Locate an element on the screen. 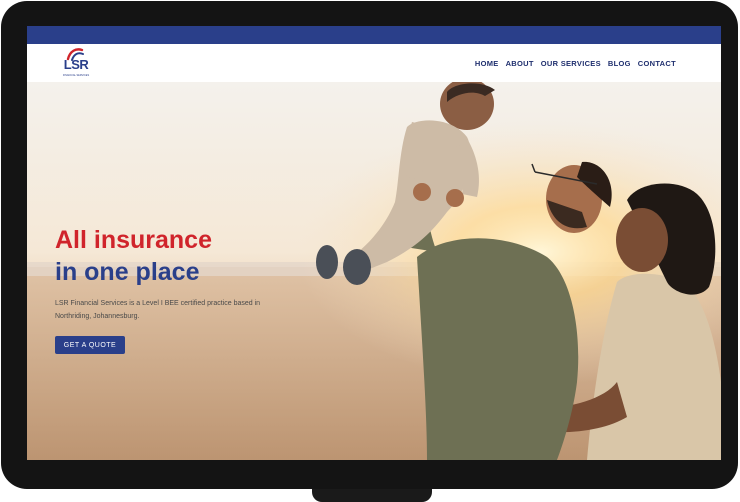 This screenshot has height=502, width=740. top-bar is located at coordinates (374, 35).